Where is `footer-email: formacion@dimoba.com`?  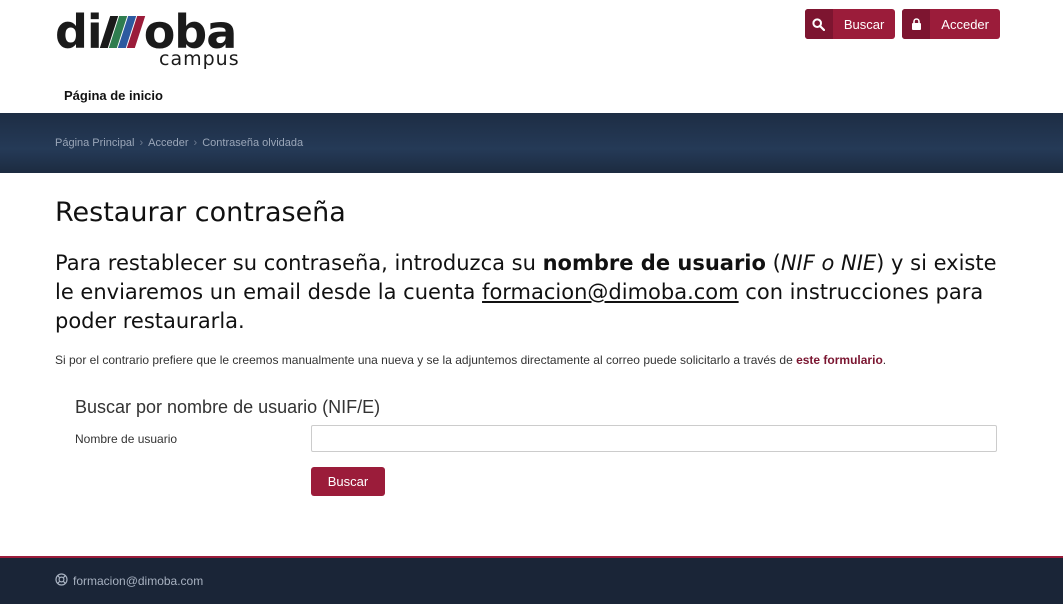 footer-email: formacion@dimoba.com is located at coordinates (138, 581).